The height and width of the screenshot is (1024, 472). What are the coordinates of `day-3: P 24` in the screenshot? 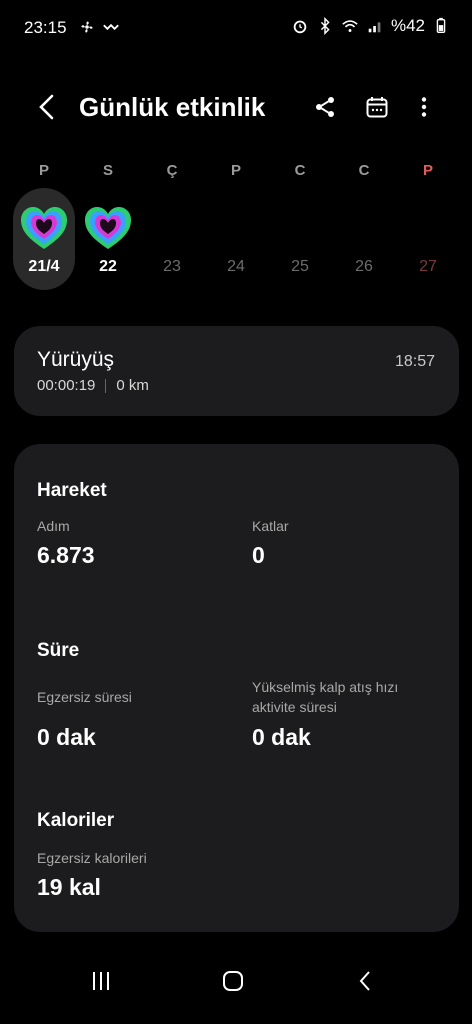 It's located at (236, 224).